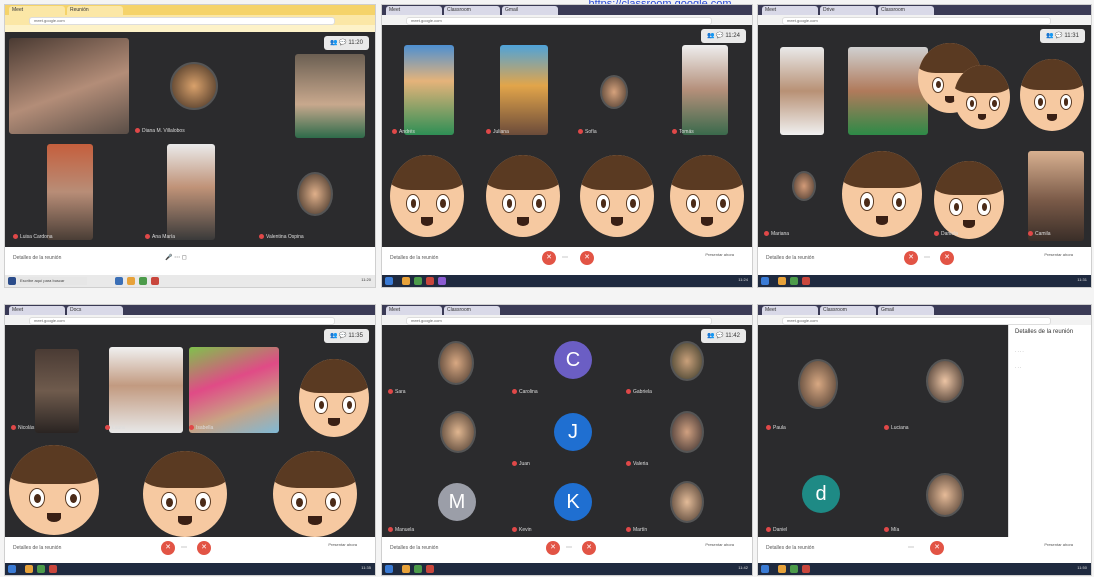 The width and height of the screenshot is (1094, 577). I want to click on video-grid: 👥 💬 11:24 Andrés Juliana Sofía Tomás, so click(567, 136).